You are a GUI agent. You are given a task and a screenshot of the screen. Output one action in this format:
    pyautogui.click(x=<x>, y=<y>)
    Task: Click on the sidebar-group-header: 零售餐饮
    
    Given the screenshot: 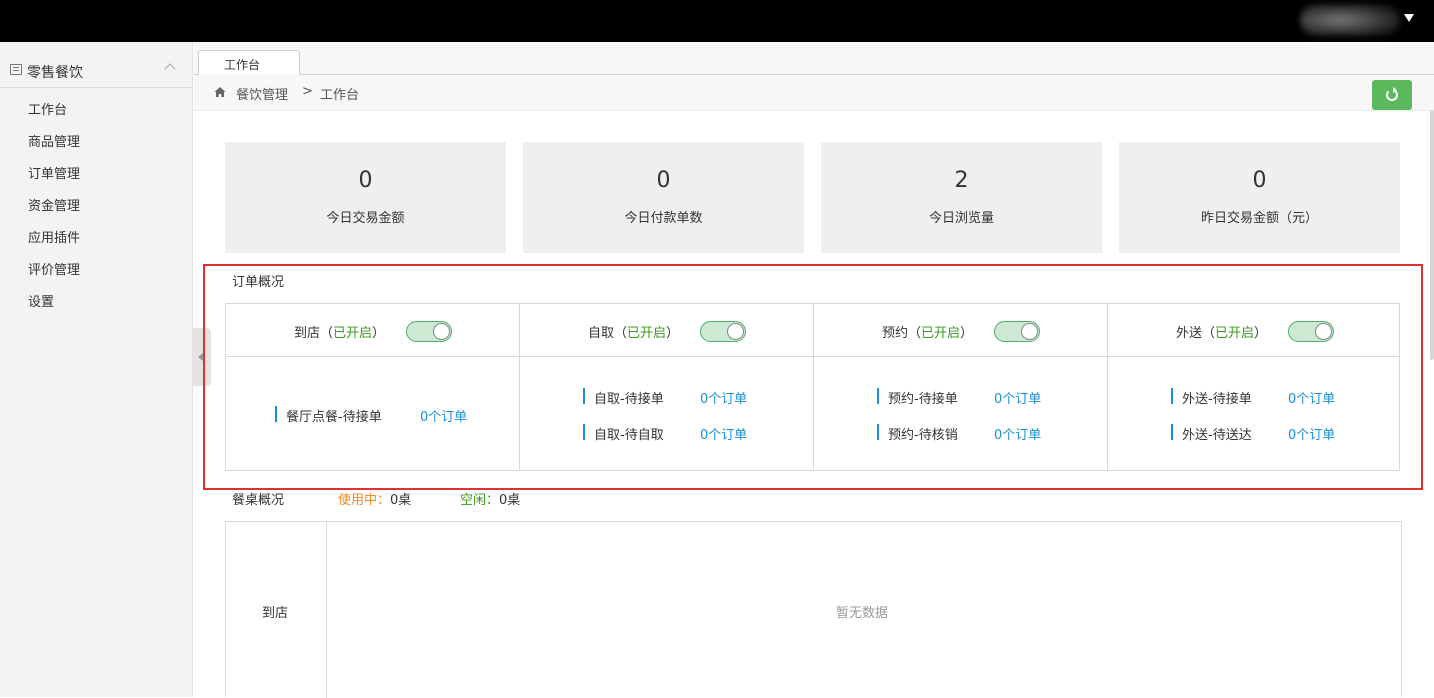 What is the action you would take?
    pyautogui.click(x=96, y=71)
    